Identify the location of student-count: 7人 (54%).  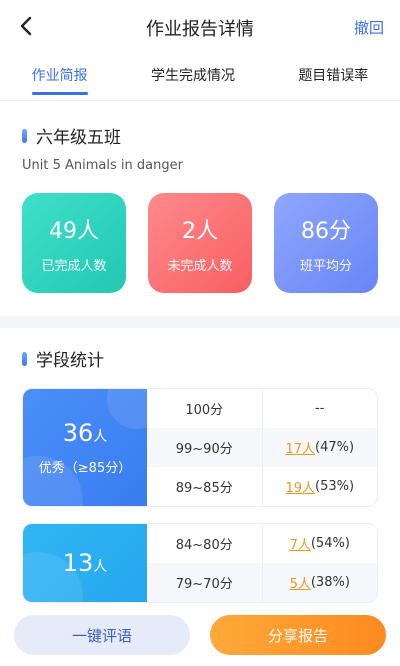
(319, 543).